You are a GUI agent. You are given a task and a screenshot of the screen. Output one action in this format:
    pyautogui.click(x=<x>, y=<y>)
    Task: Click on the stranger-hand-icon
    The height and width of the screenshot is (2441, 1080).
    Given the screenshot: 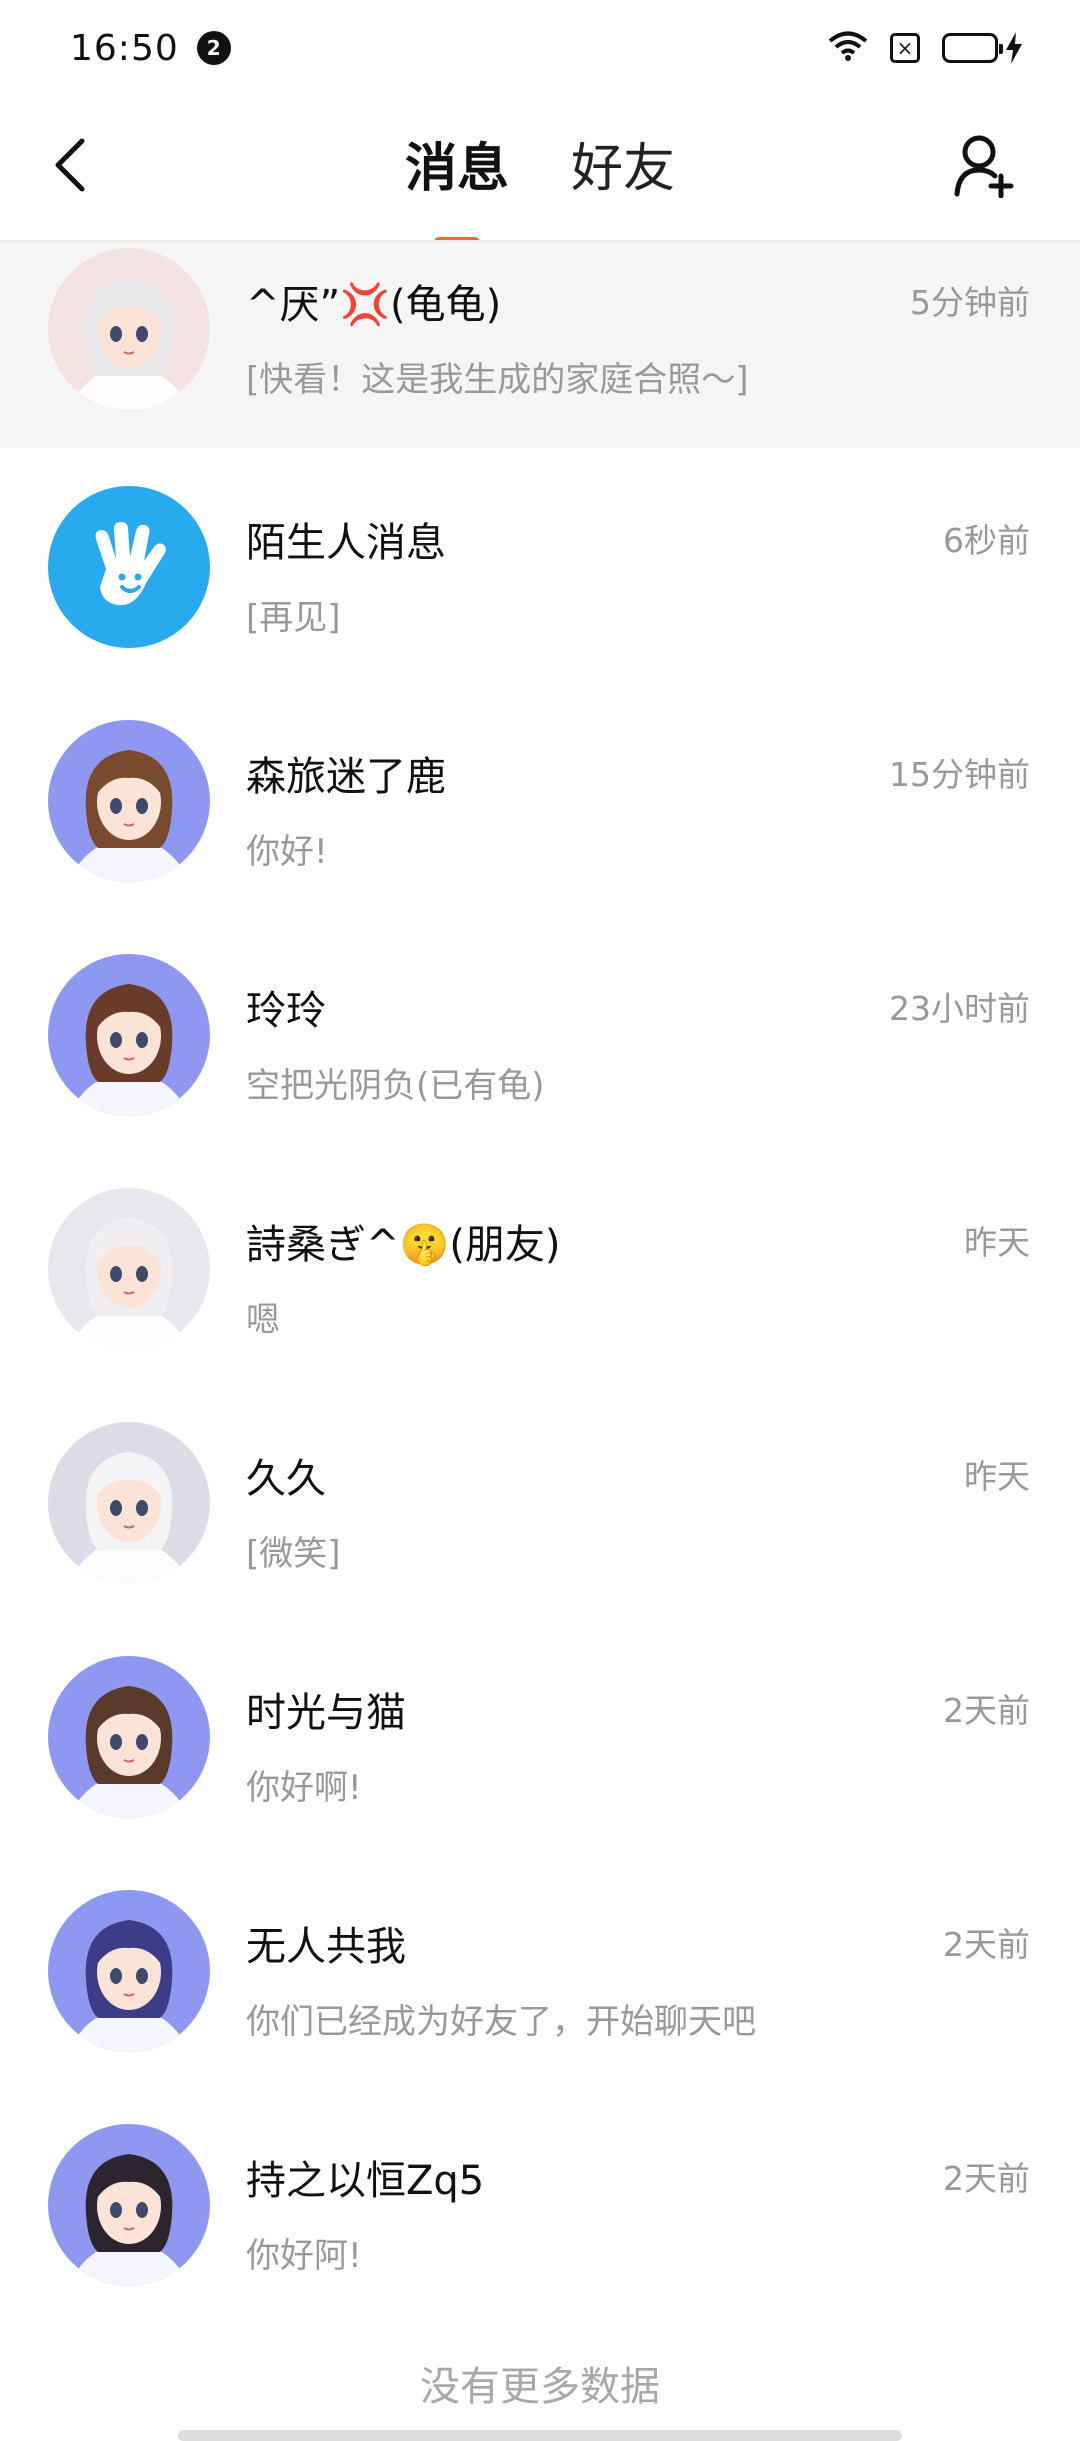 What is the action you would take?
    pyautogui.click(x=129, y=567)
    